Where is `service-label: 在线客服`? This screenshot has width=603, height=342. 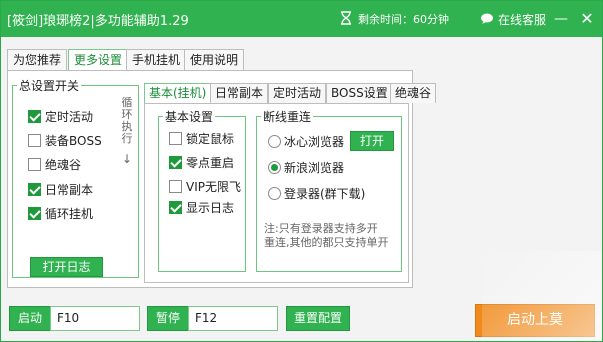 service-label: 在线客服 is located at coordinates (522, 20).